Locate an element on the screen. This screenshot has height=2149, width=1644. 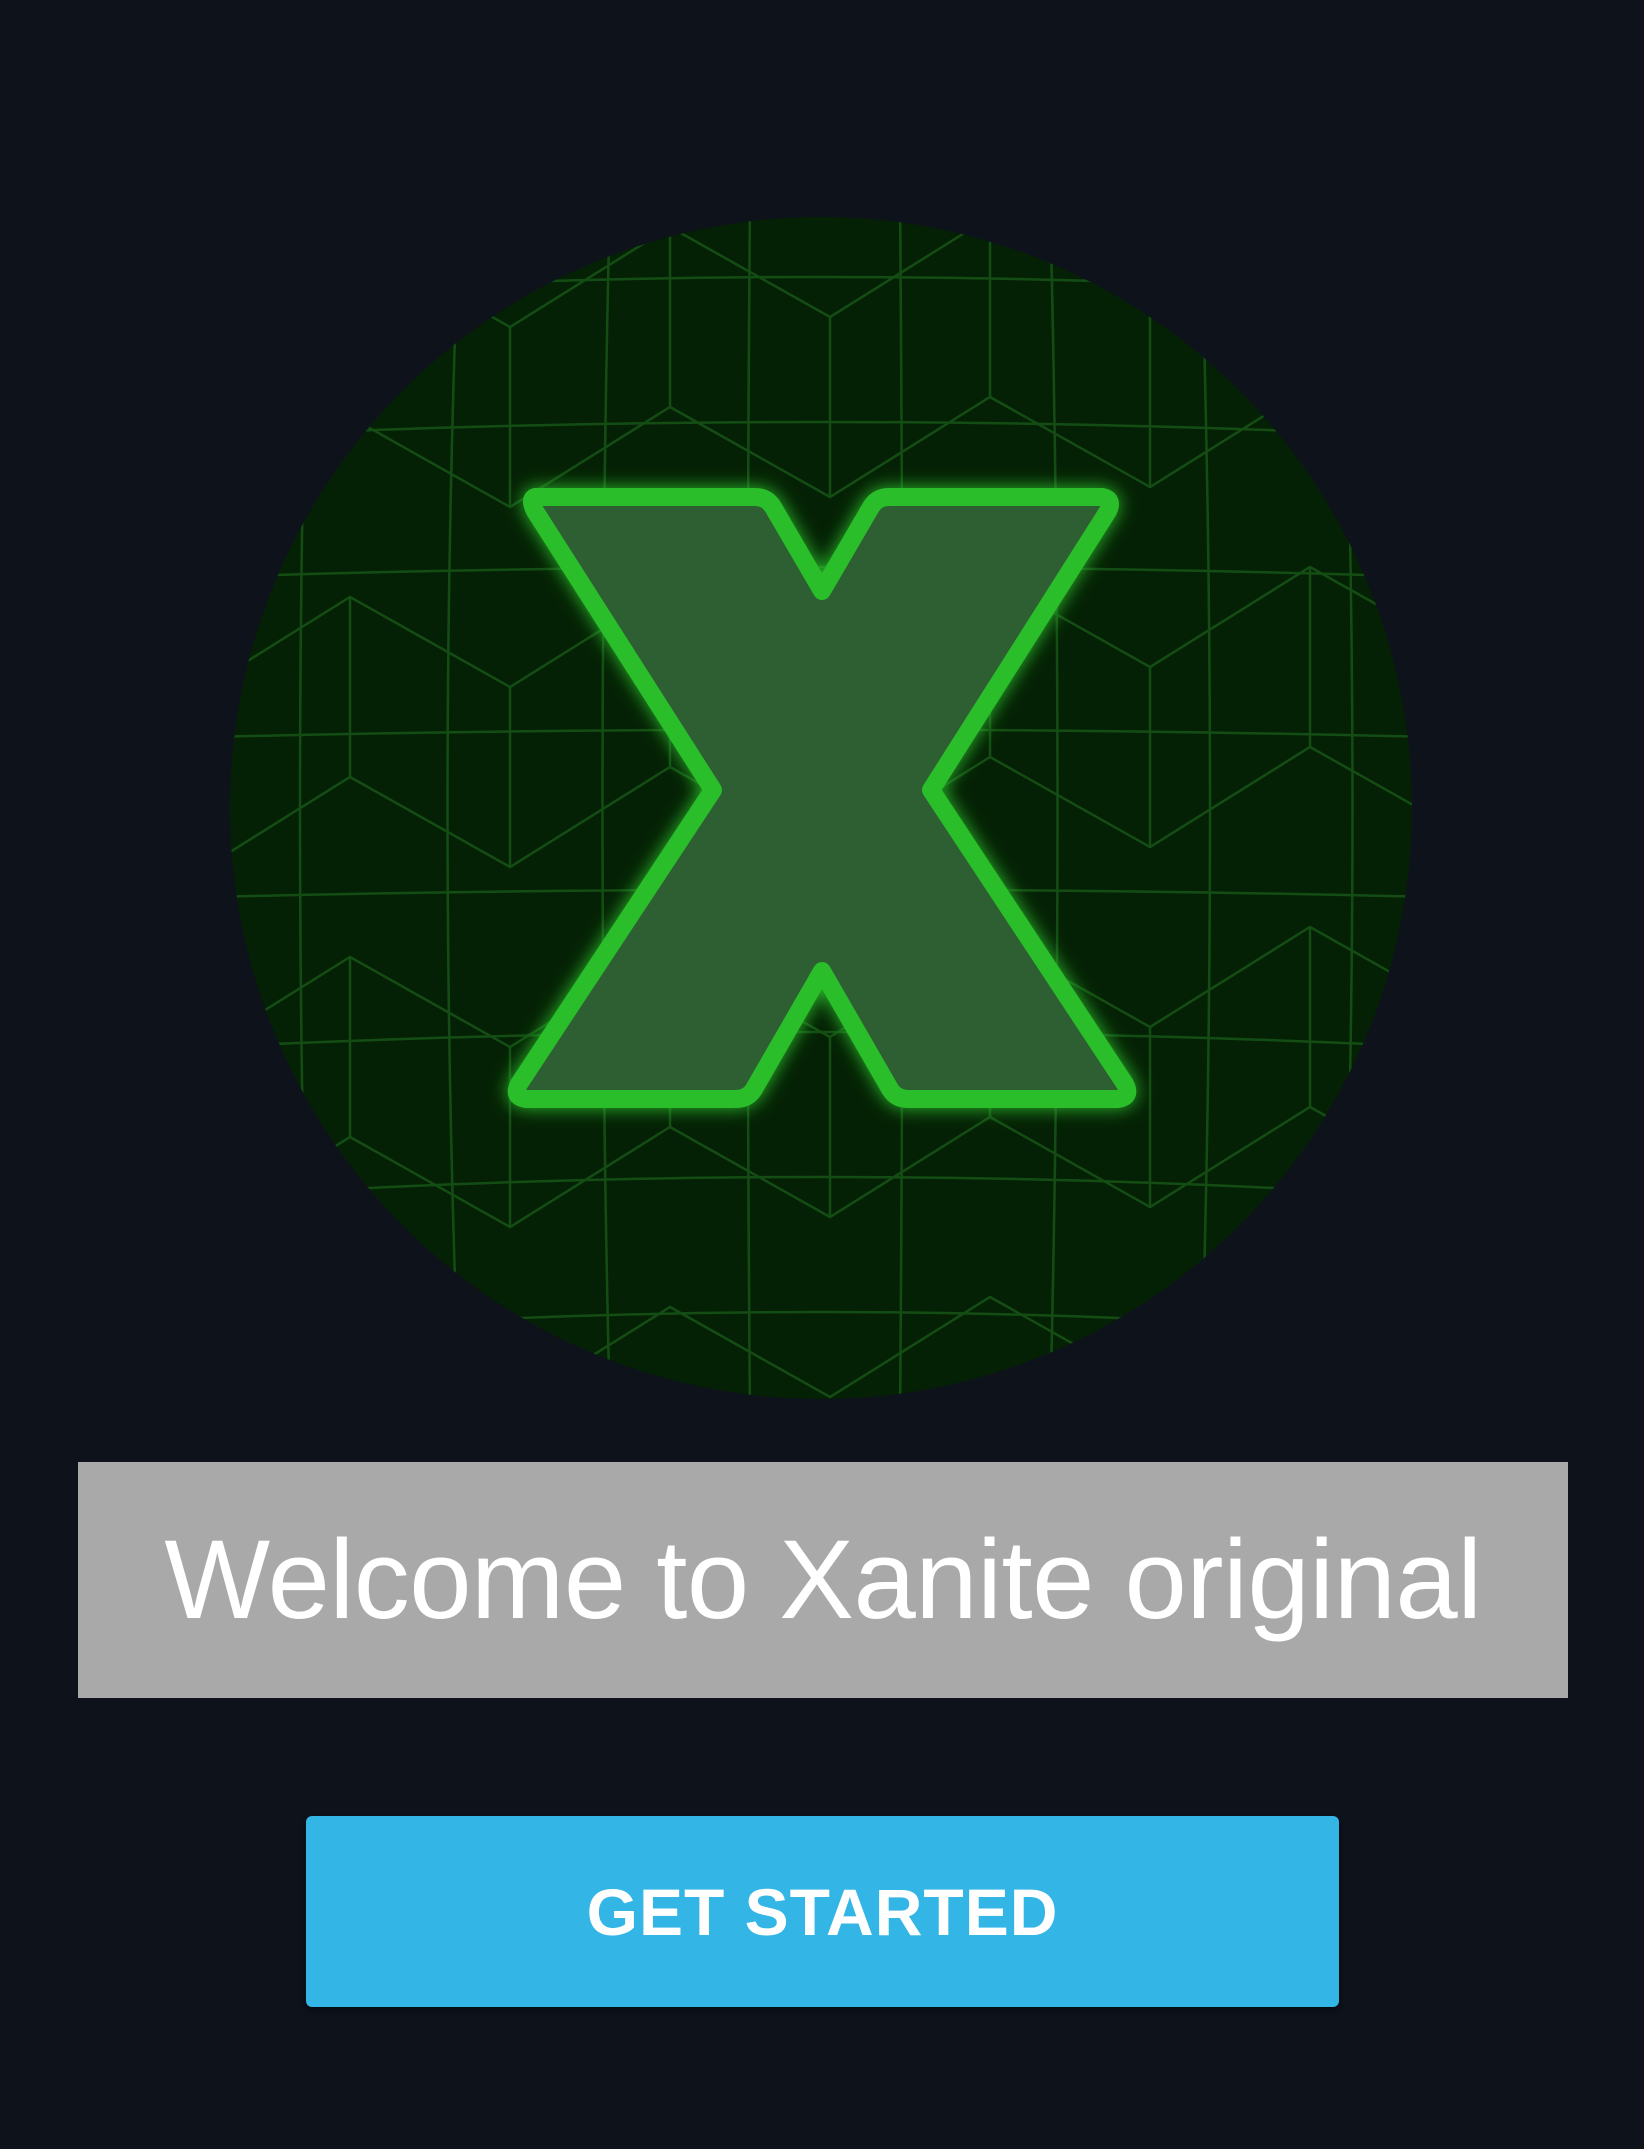
welcome-title: Welcome to Xanite original is located at coordinates (823, 1579).